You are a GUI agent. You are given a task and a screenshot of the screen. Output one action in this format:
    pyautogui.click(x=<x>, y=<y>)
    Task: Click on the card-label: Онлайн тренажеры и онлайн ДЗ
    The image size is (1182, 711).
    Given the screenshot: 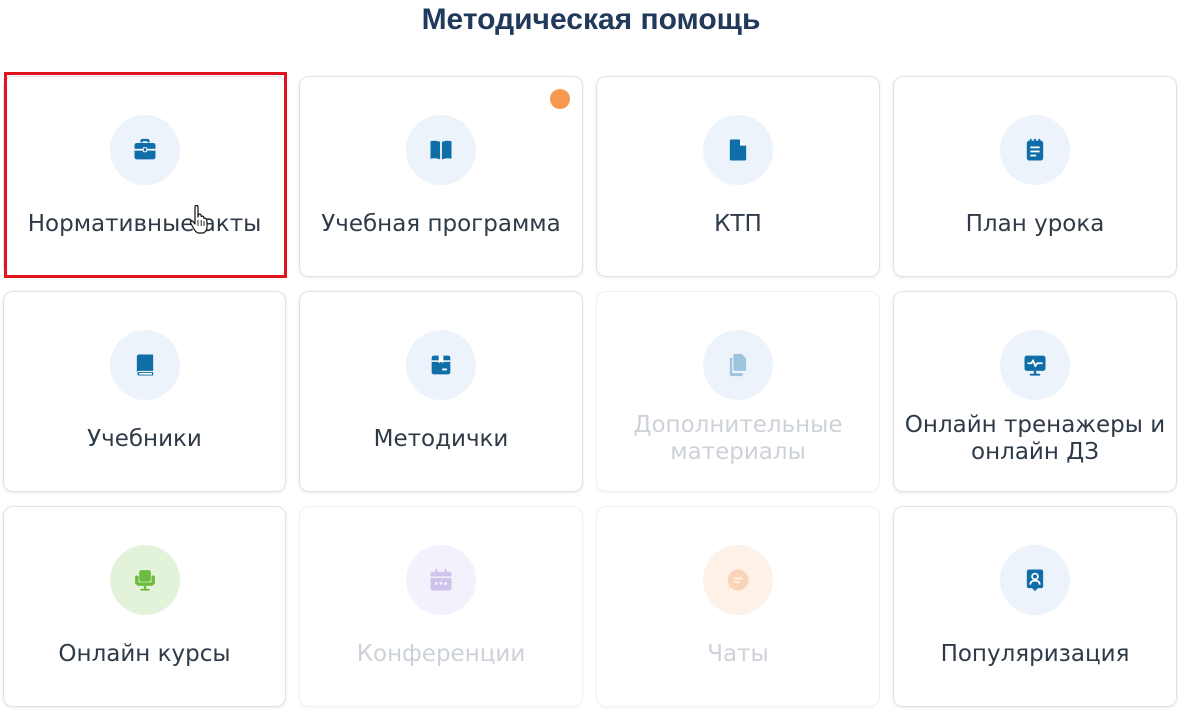 What is the action you would take?
    pyautogui.click(x=1035, y=438)
    